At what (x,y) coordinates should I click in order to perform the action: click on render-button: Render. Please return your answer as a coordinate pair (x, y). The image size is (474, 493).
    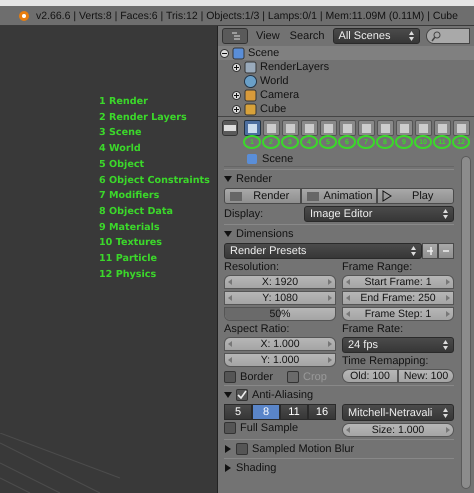
    Looking at the image, I should click on (262, 196).